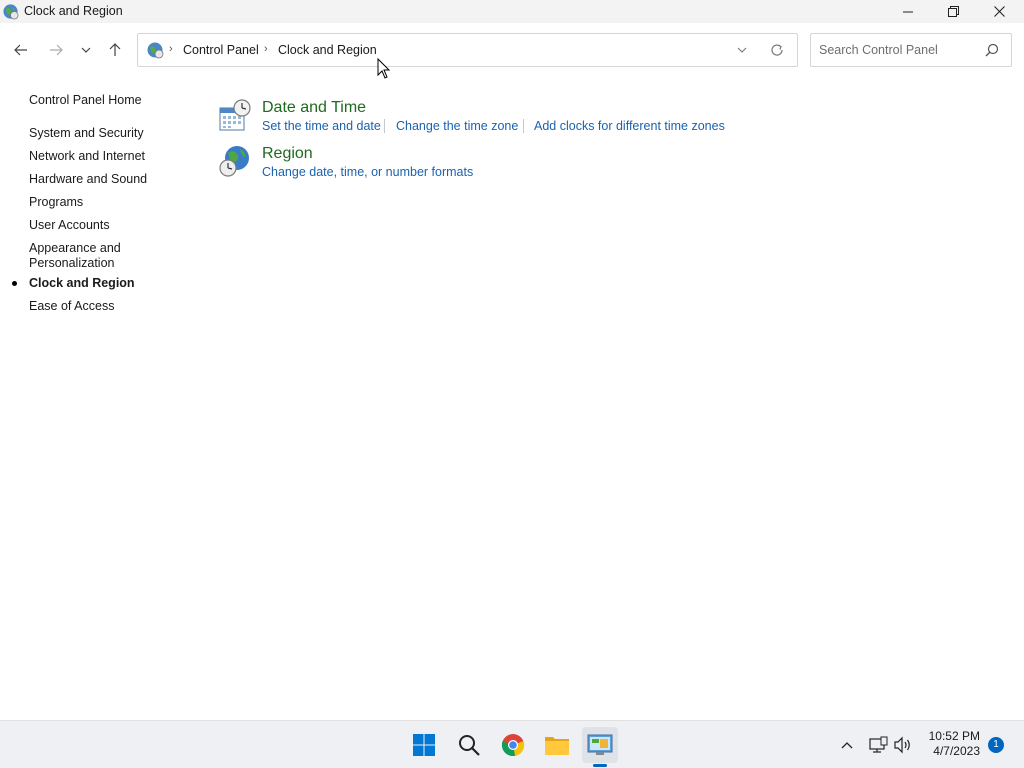 This screenshot has width=1024, height=768. I want to click on up-button, so click(115, 50).